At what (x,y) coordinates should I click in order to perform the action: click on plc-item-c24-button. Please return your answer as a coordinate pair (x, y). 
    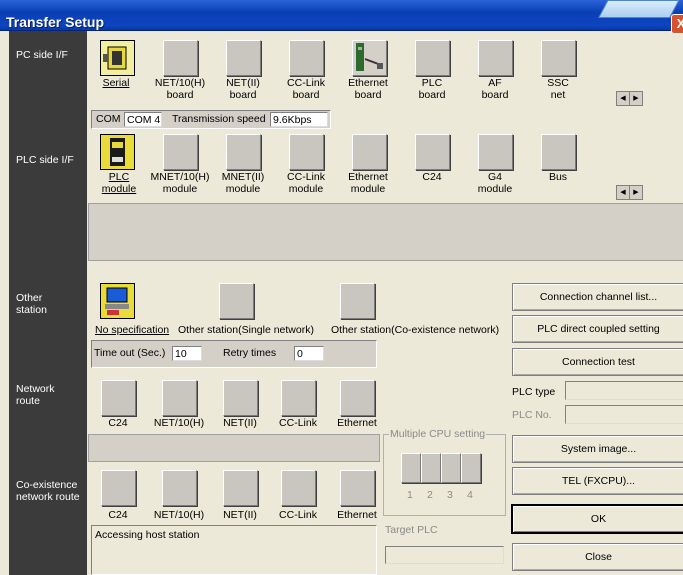
    Looking at the image, I should click on (432, 152).